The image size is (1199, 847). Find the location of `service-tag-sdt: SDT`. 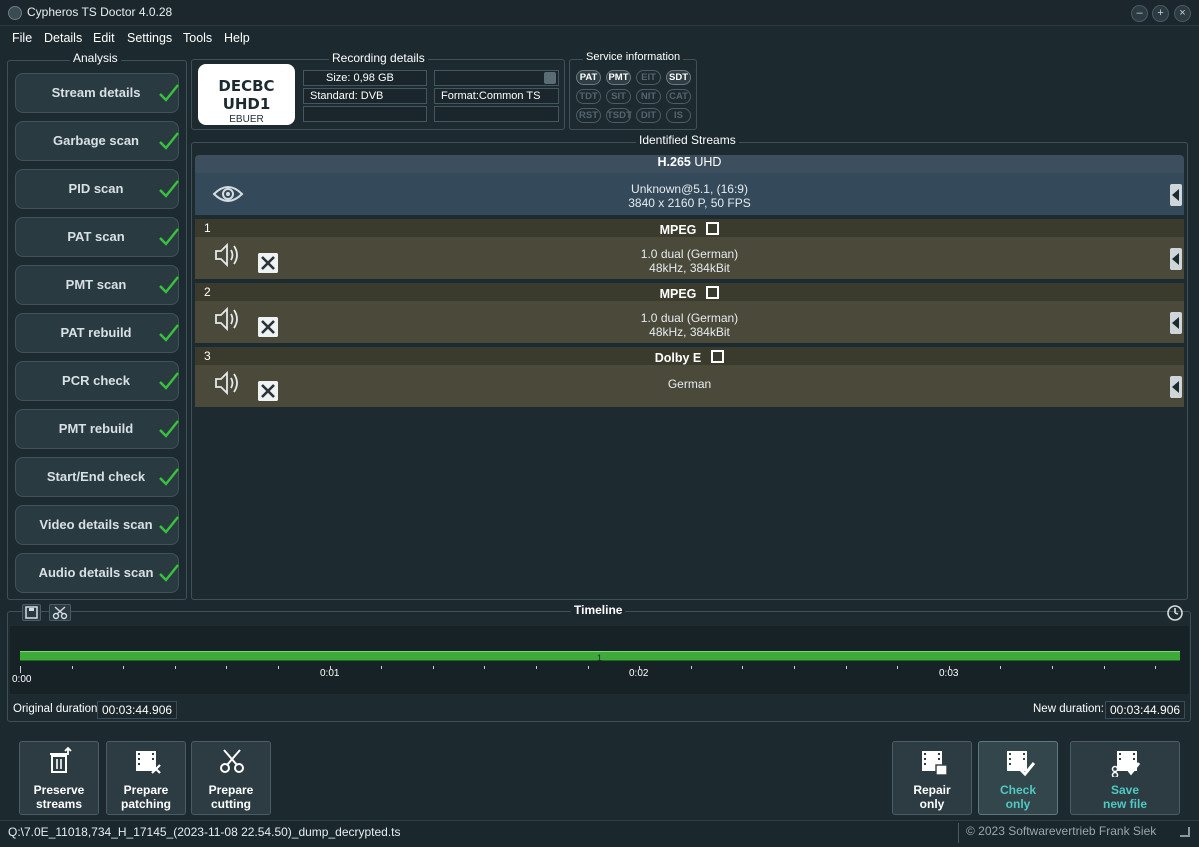

service-tag-sdt: SDT is located at coordinates (678, 77).